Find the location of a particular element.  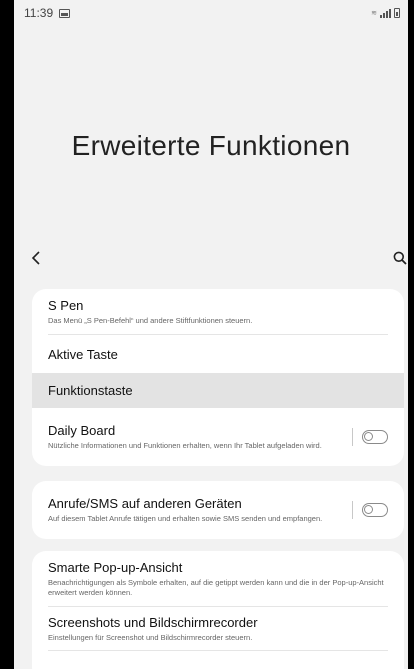

funktionstaste-title: Funktionstaste is located at coordinates (90, 390).